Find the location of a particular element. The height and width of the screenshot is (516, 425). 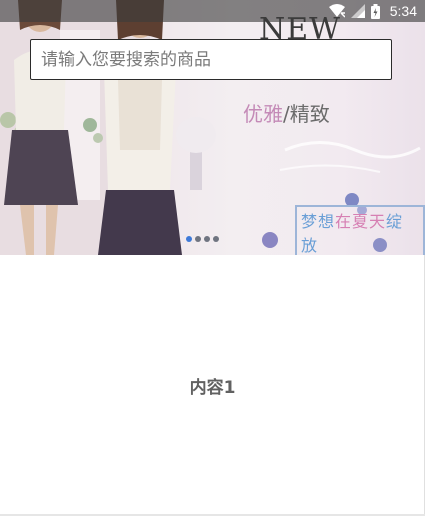

banner-tagline-accent: 在夏天 is located at coordinates (361, 221).